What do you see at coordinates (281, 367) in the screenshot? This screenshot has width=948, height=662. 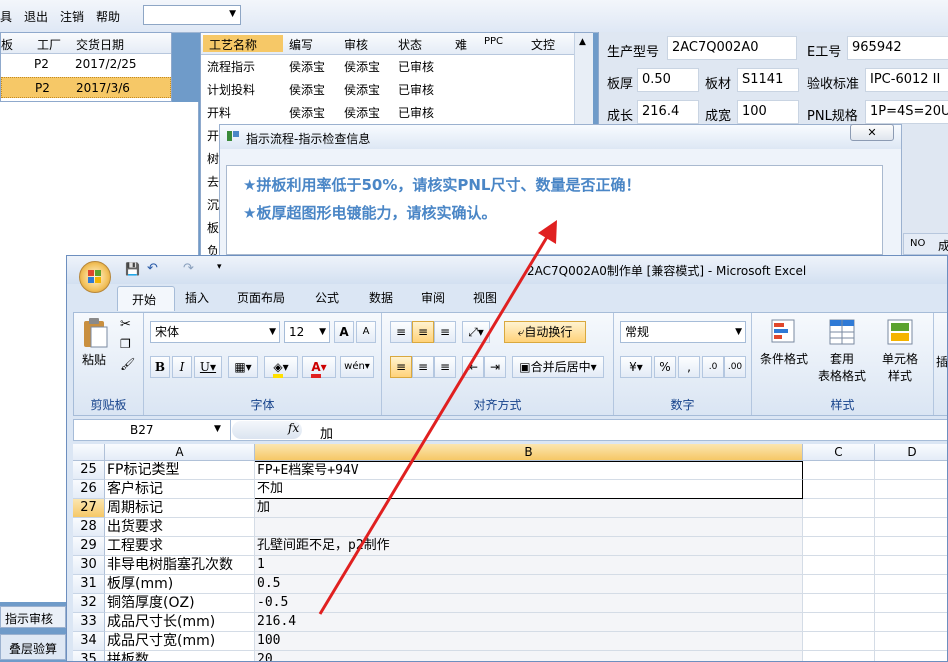 I see `fill-color-icon: ◈▾` at bounding box center [281, 367].